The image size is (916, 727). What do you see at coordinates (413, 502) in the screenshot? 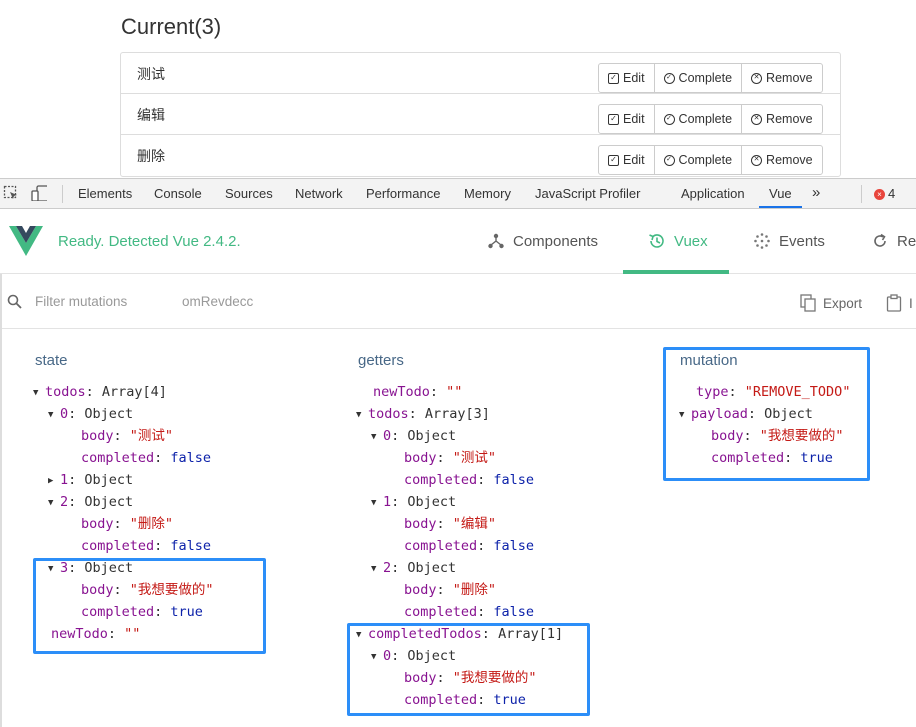
I see `tree-node: ▼ 1: Object` at bounding box center [413, 502].